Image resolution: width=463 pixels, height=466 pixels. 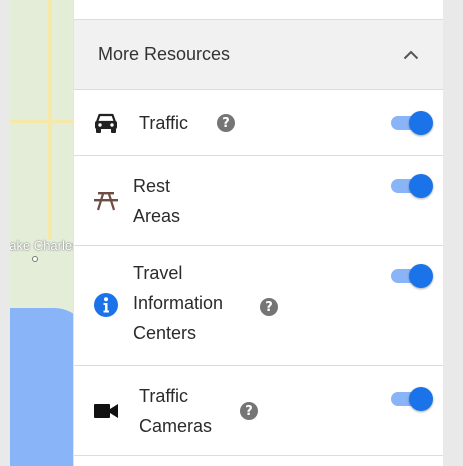 What do you see at coordinates (164, 54) in the screenshot?
I see `section-title: More Resources` at bounding box center [164, 54].